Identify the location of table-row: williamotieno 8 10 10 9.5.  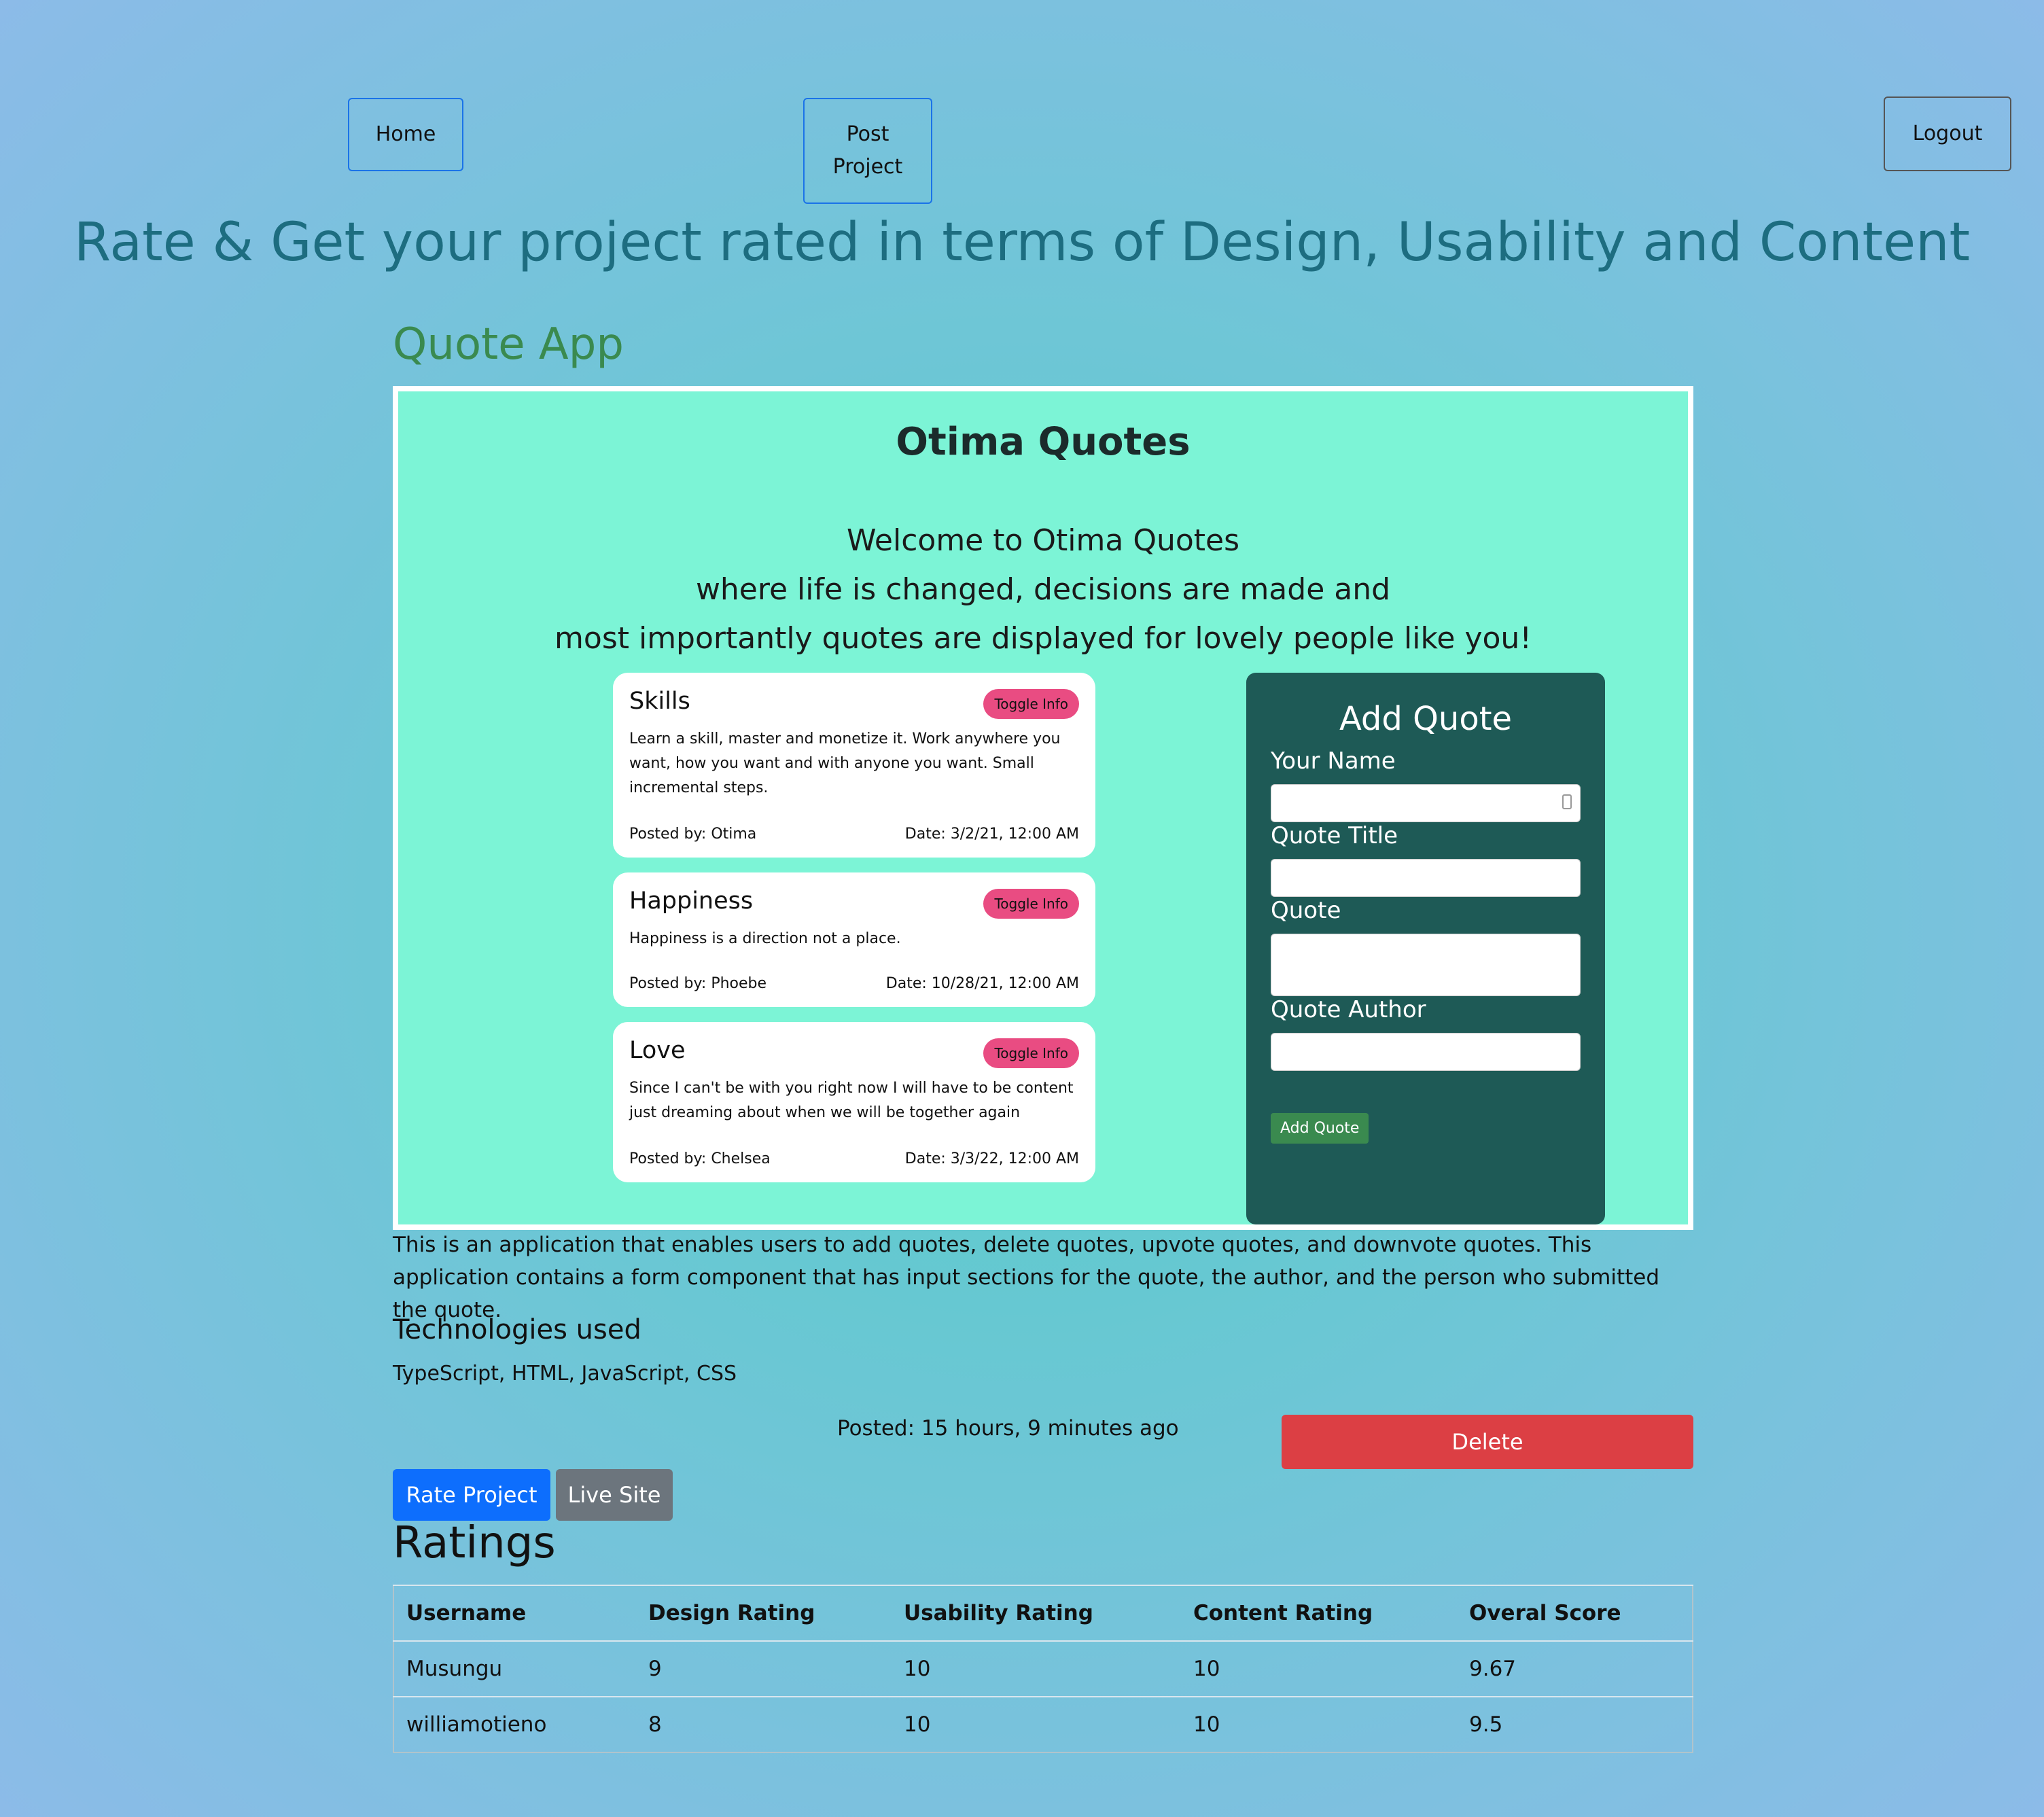
(1043, 1724).